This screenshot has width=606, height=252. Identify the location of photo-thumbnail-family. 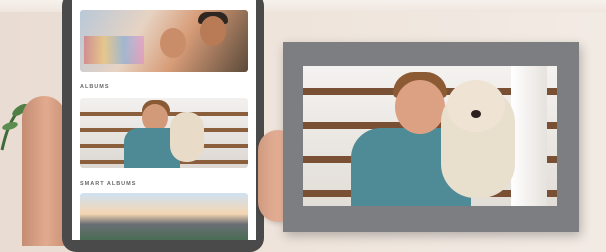
(164, 41).